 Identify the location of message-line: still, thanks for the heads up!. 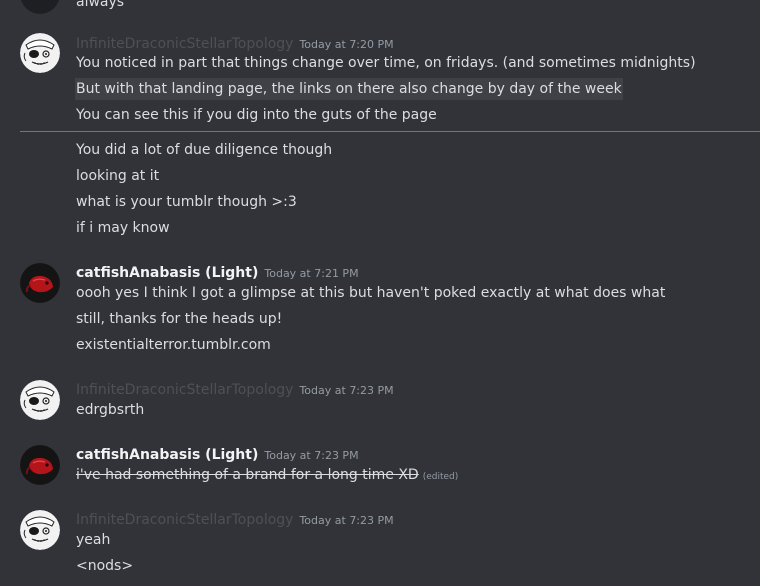
(179, 319).